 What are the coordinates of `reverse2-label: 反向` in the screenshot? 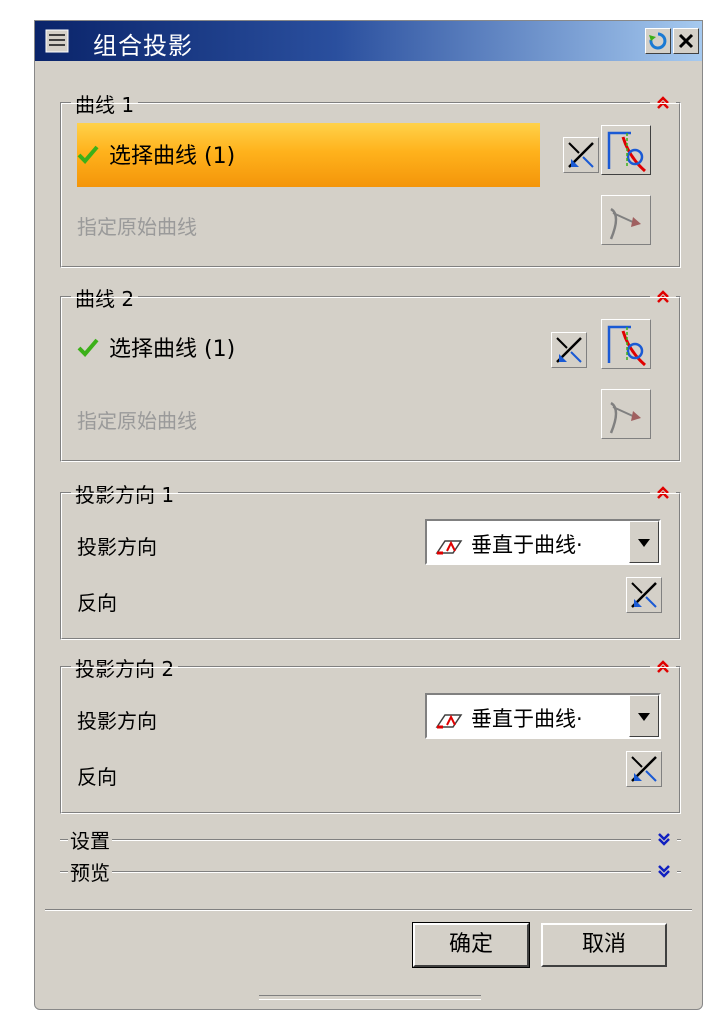 It's located at (97, 777).